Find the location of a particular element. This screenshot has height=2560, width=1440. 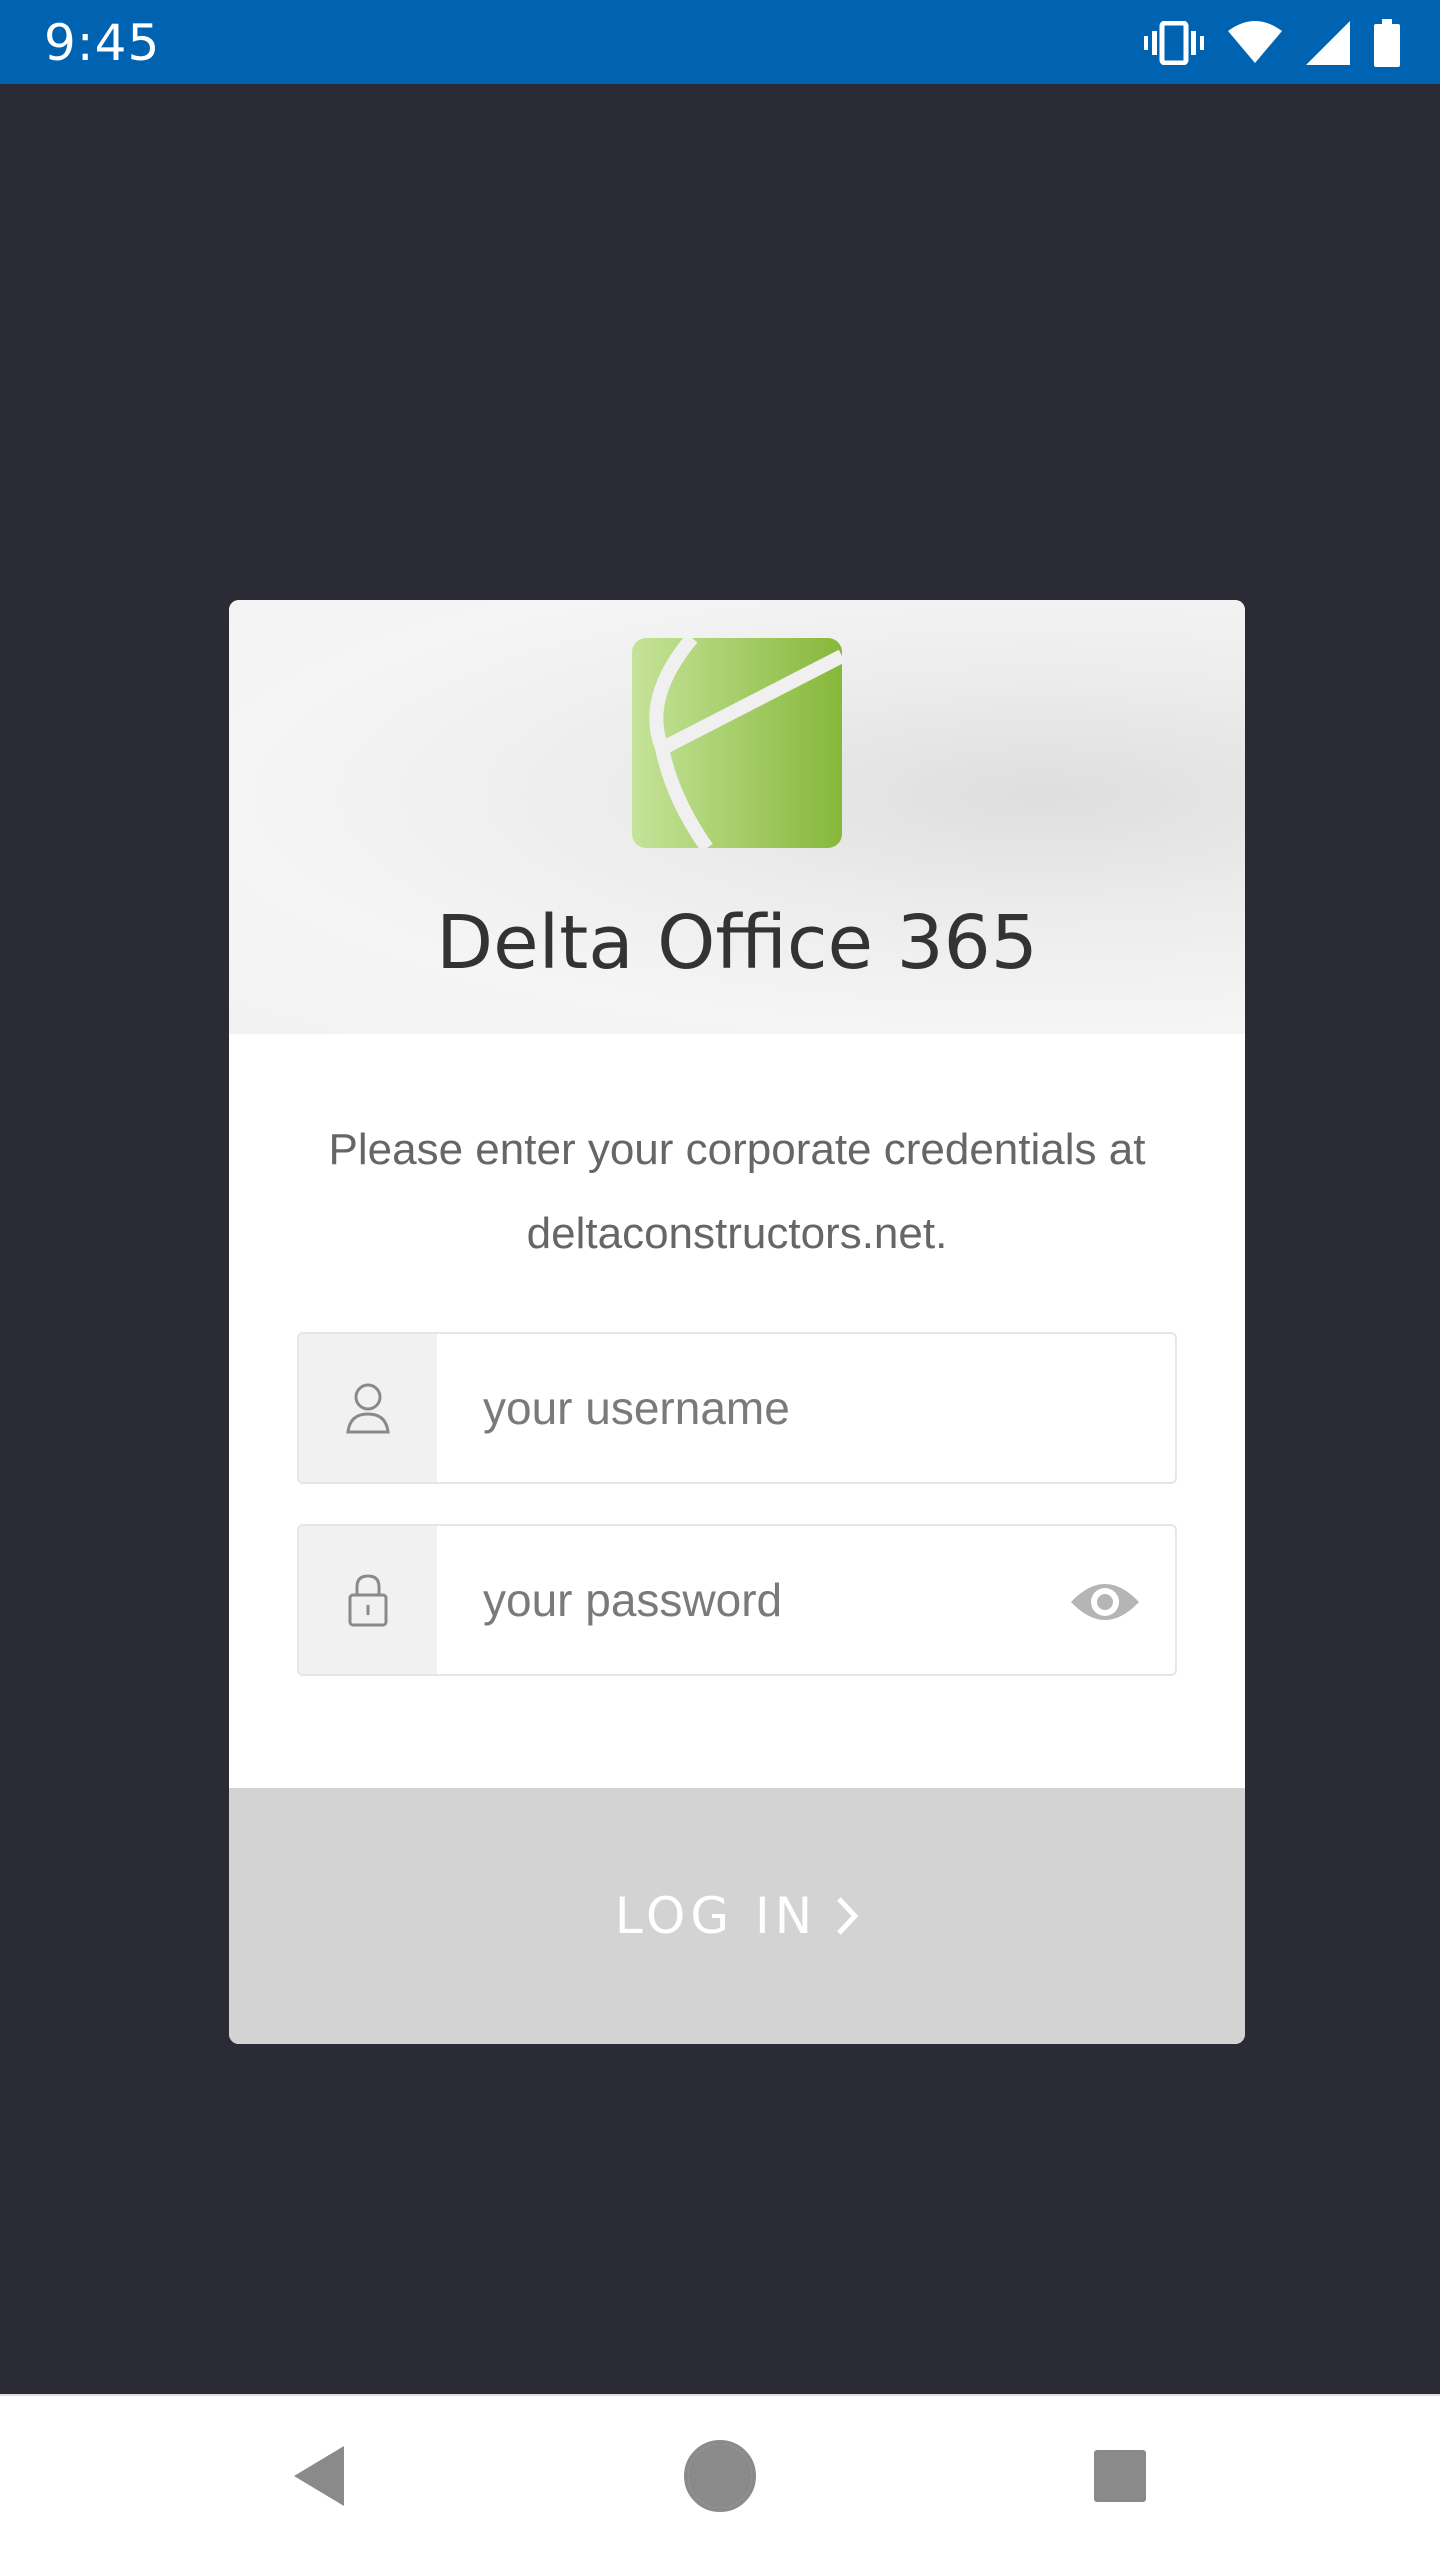

battery-icon is located at coordinates (1387, 43).